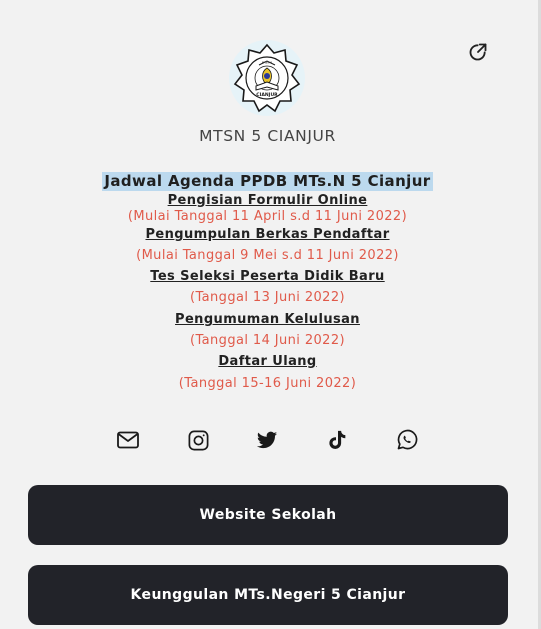 Image resolution: width=541 pixels, height=629 pixels. I want to click on schedule-item-heading: Pengisian Formulir Online, so click(267, 200).